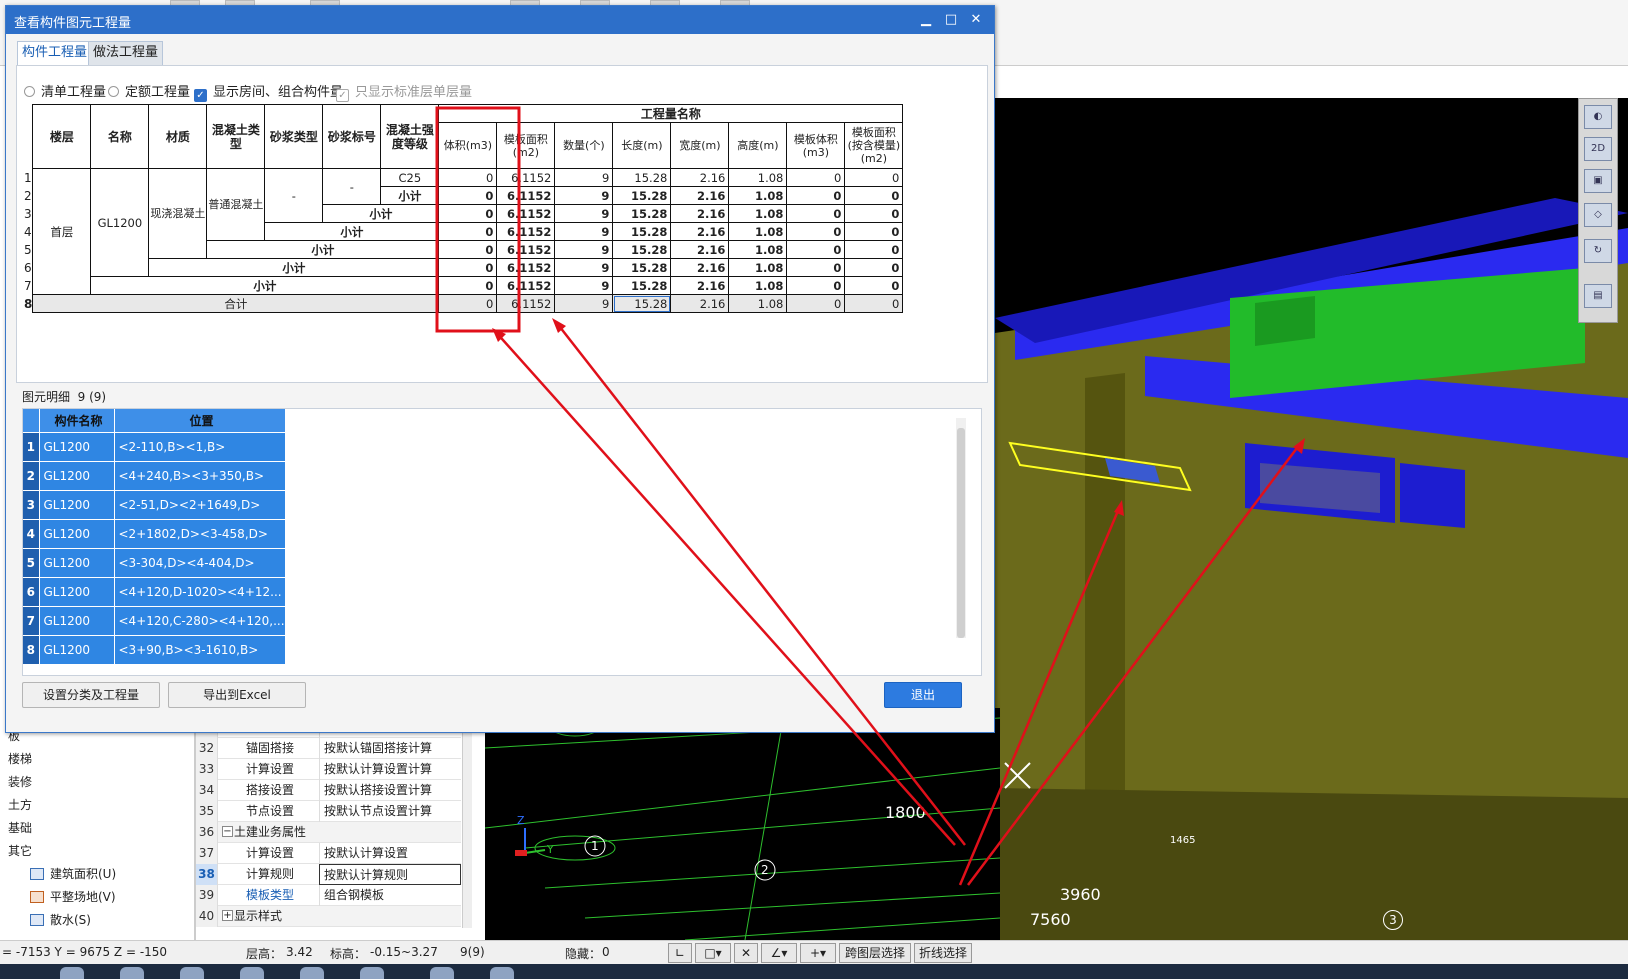  What do you see at coordinates (73, 874) in the screenshot?
I see `tree-item-building-area: 建筑面积(U)` at bounding box center [73, 874].